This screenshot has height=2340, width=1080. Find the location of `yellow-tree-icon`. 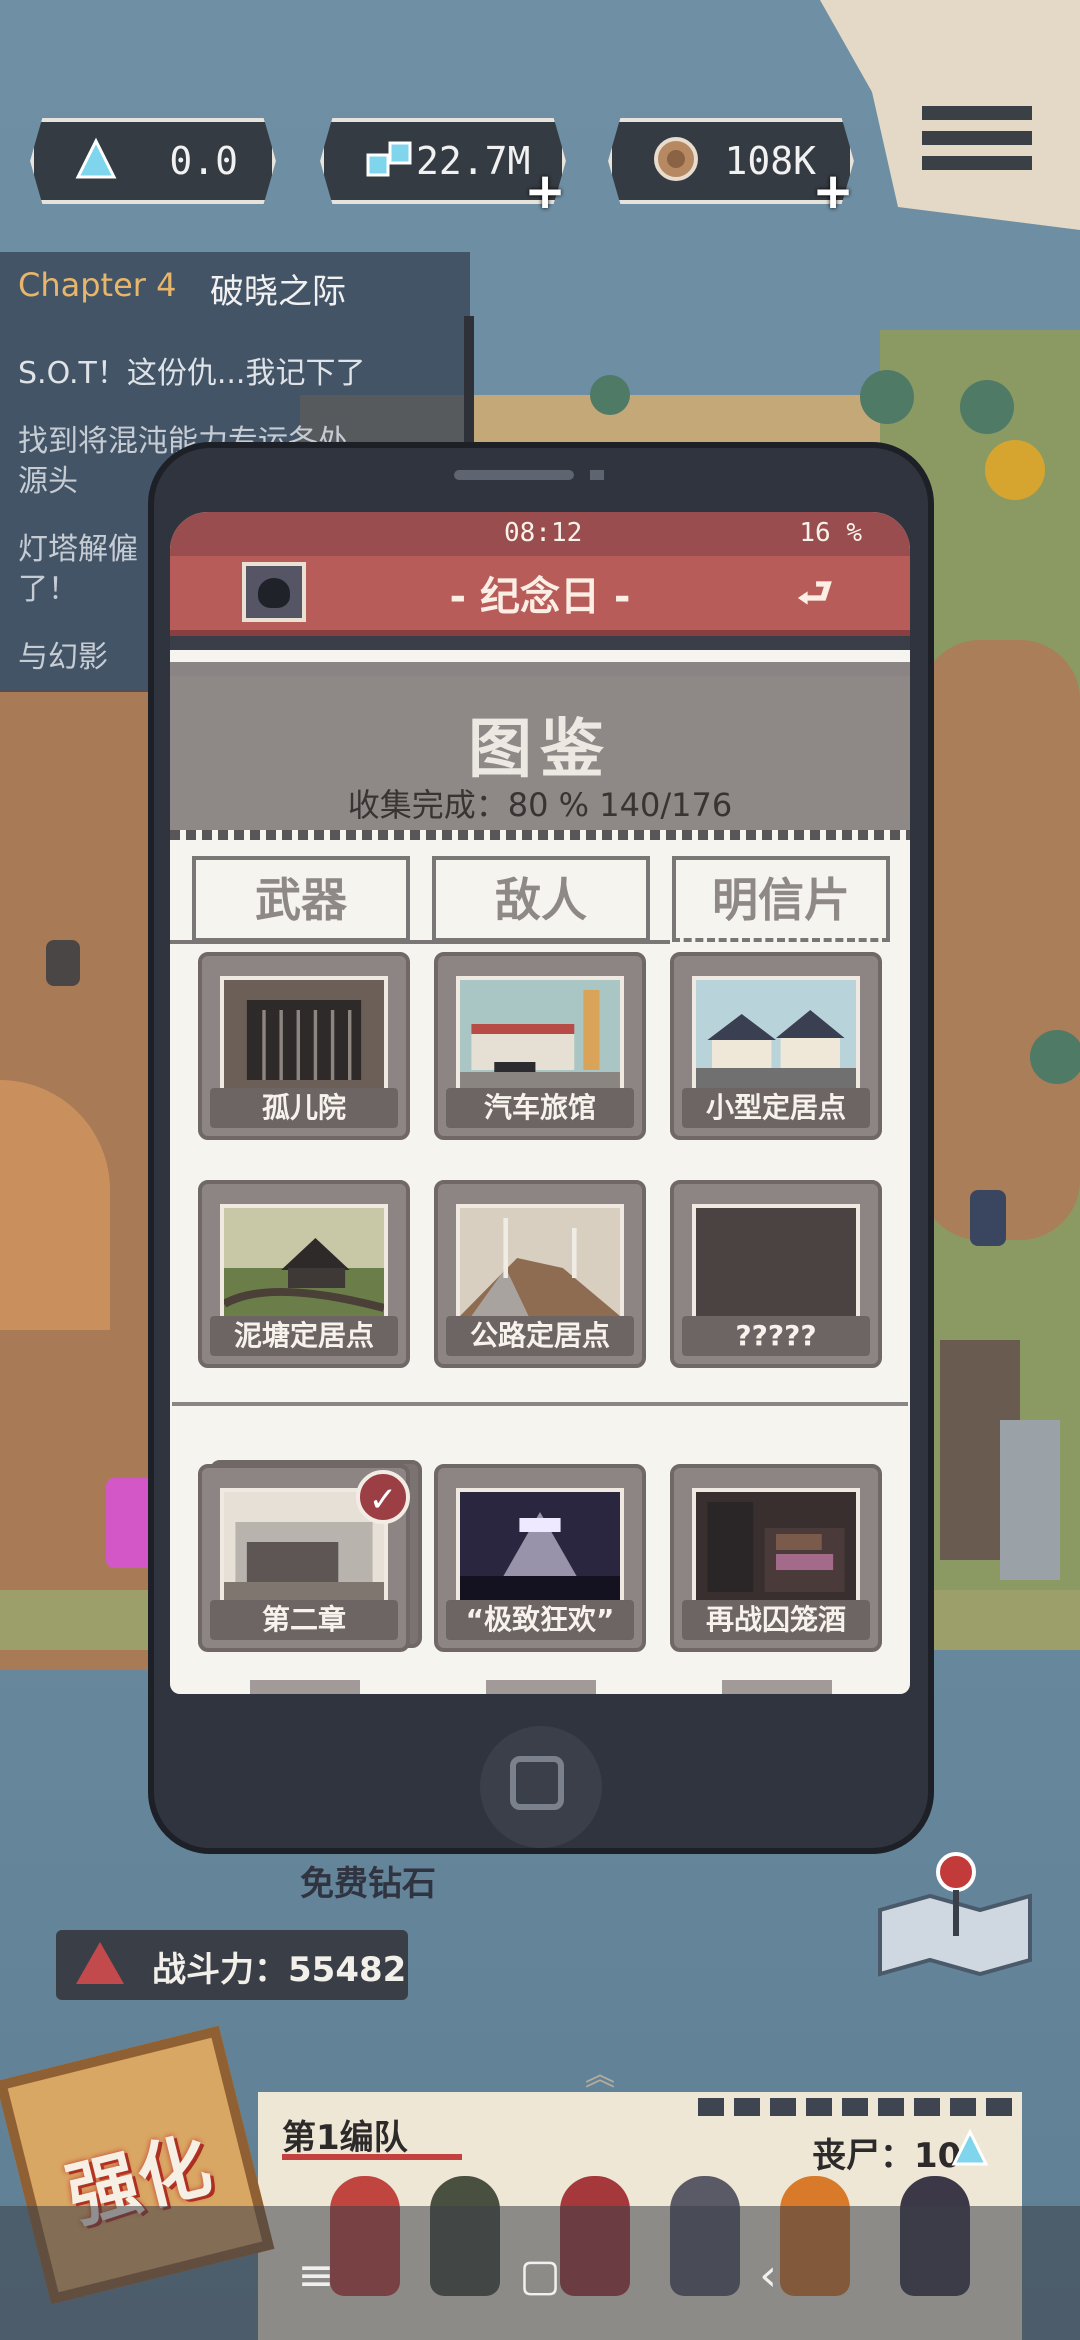

yellow-tree-icon is located at coordinates (1015, 470).